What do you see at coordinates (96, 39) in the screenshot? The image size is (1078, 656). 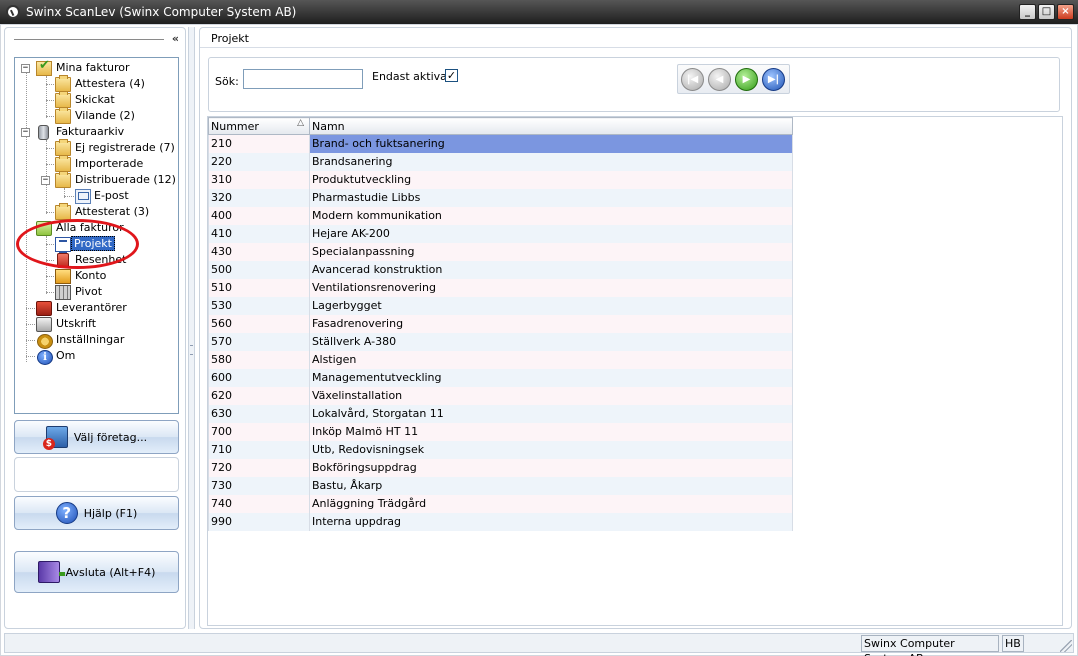 I see `sidebar-collapse-bar: «` at bounding box center [96, 39].